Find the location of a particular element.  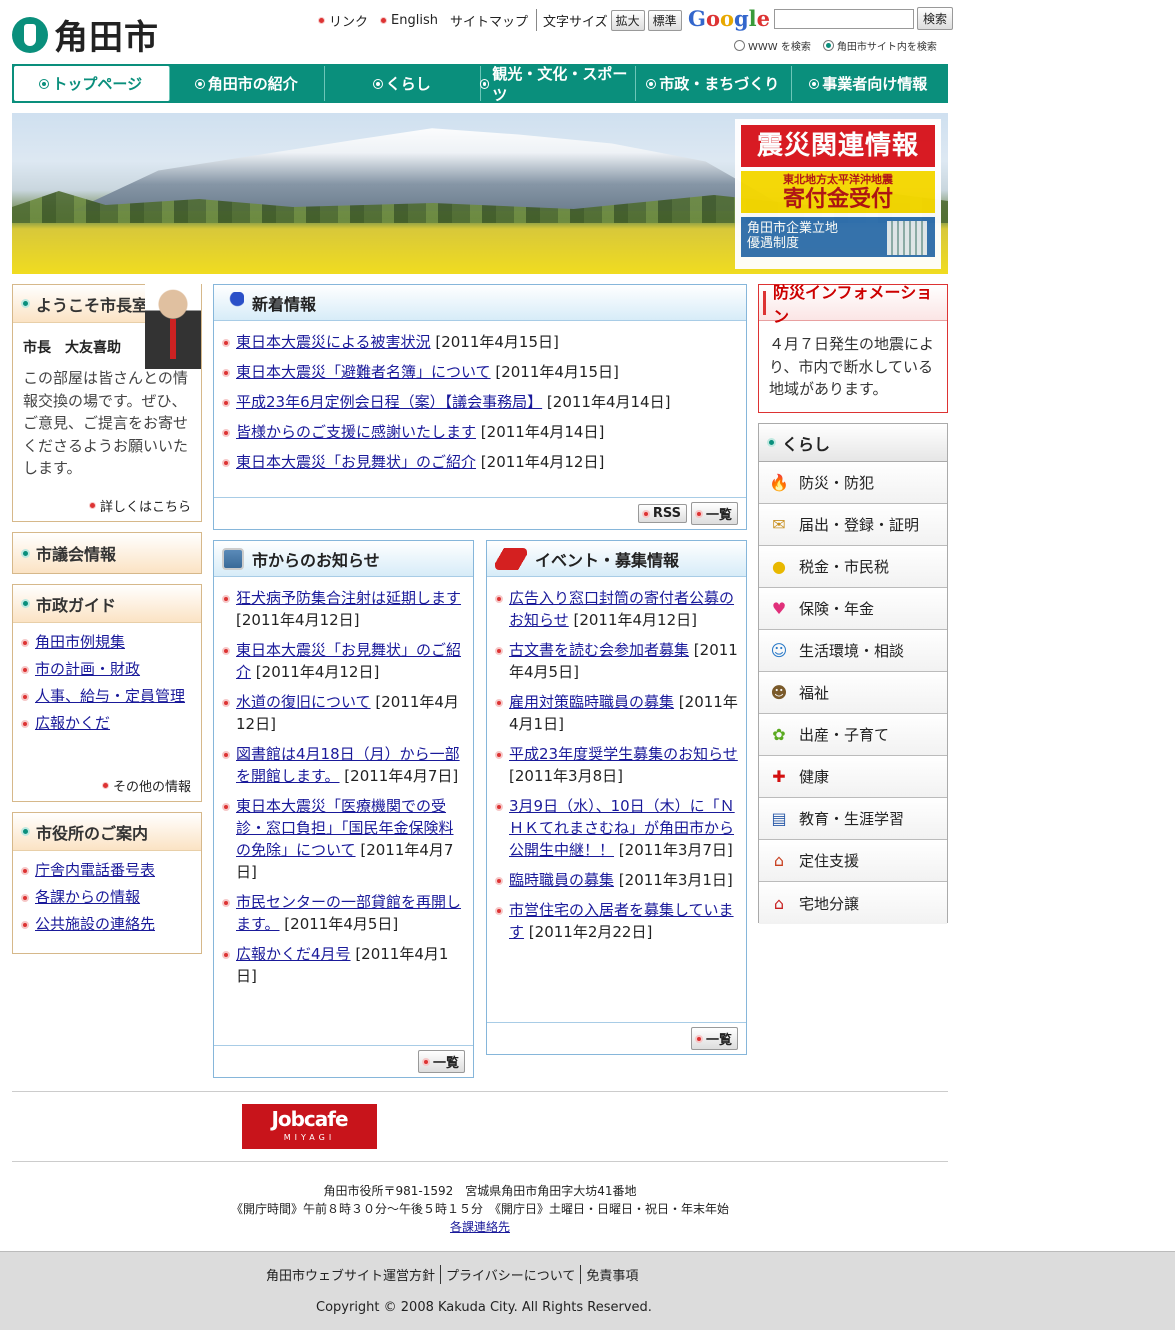

guide-link: 広報かくだ is located at coordinates (72, 723).